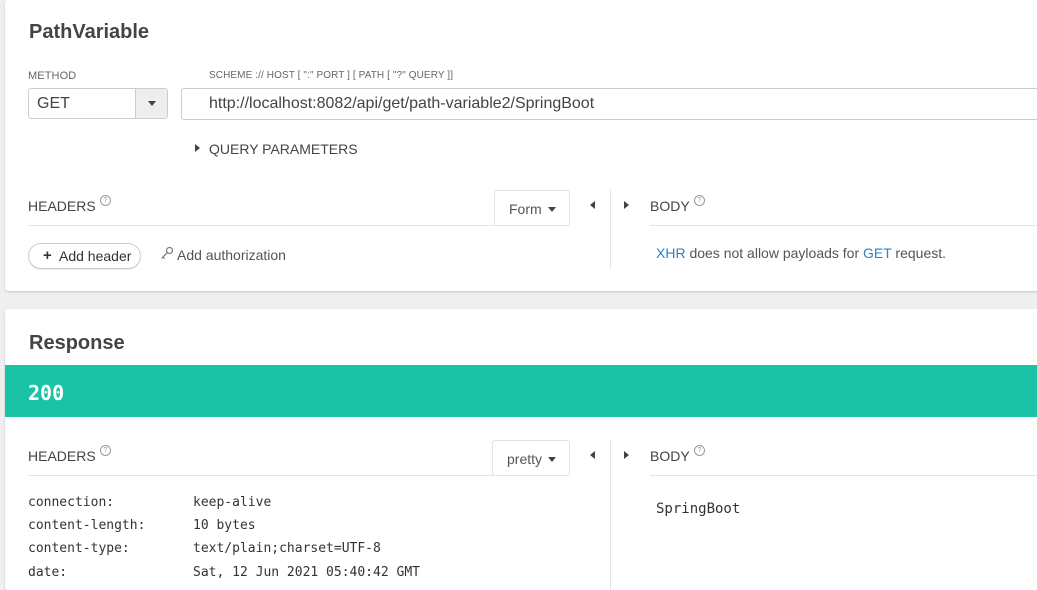 The image size is (1037, 590). I want to click on plus-icon: +, so click(47, 255).